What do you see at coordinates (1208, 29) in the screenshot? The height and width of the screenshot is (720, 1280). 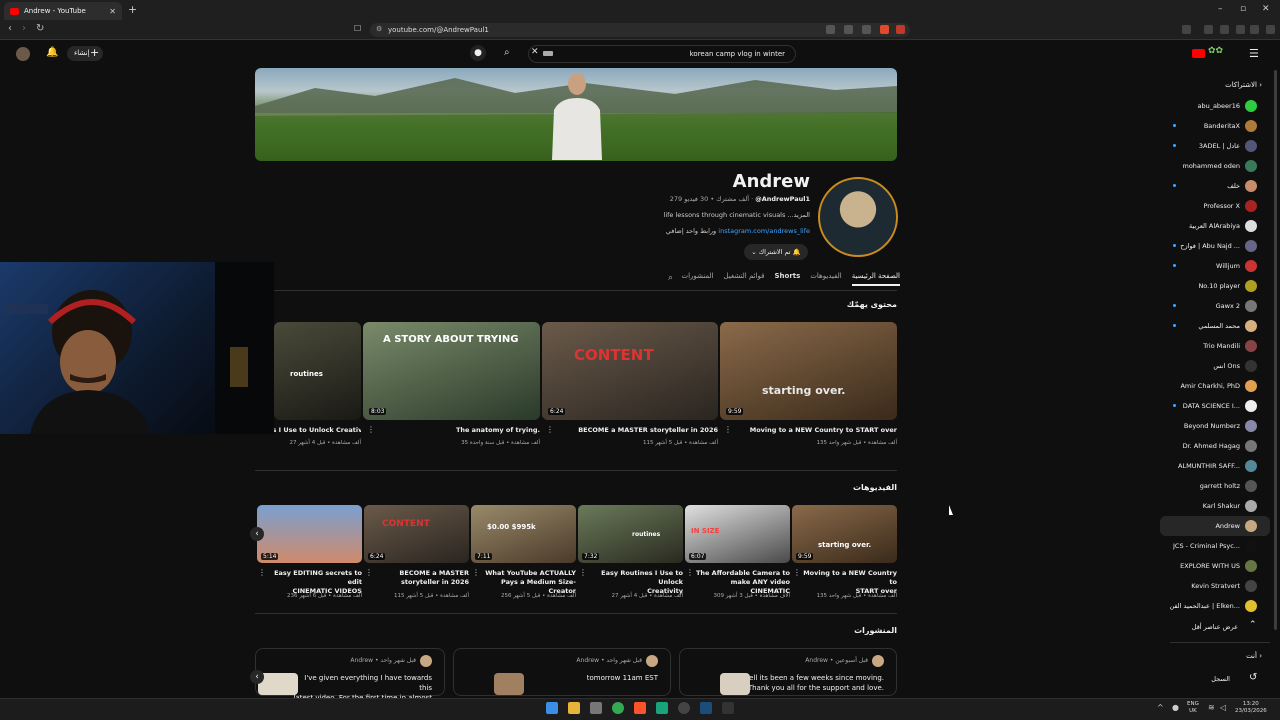 I see `extensions-icon` at bounding box center [1208, 29].